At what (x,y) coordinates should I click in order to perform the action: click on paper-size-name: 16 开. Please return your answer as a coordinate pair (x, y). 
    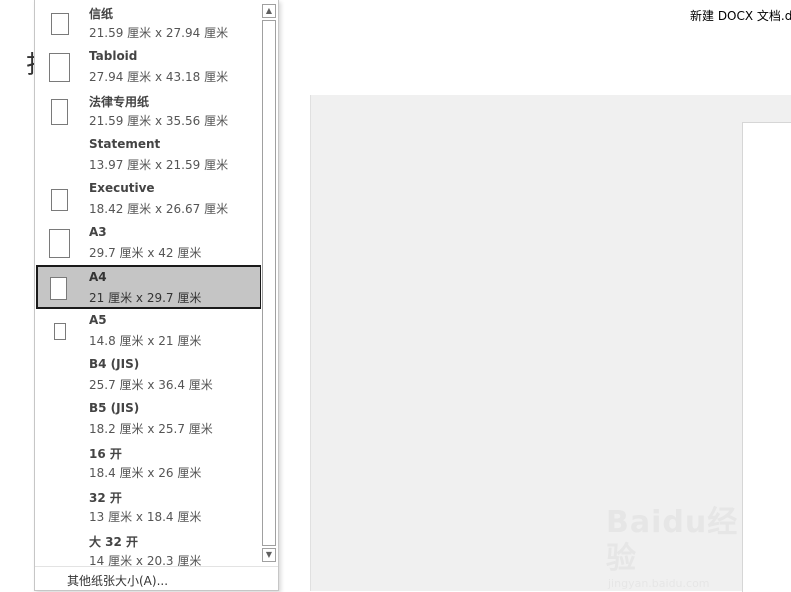
    Looking at the image, I should click on (105, 454).